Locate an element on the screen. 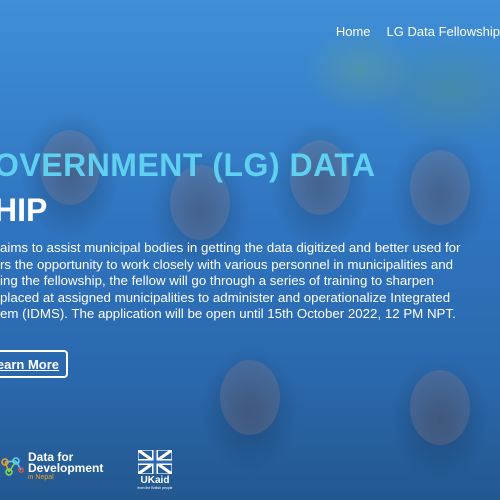  nav-home-link: Home is located at coordinates (353, 31).